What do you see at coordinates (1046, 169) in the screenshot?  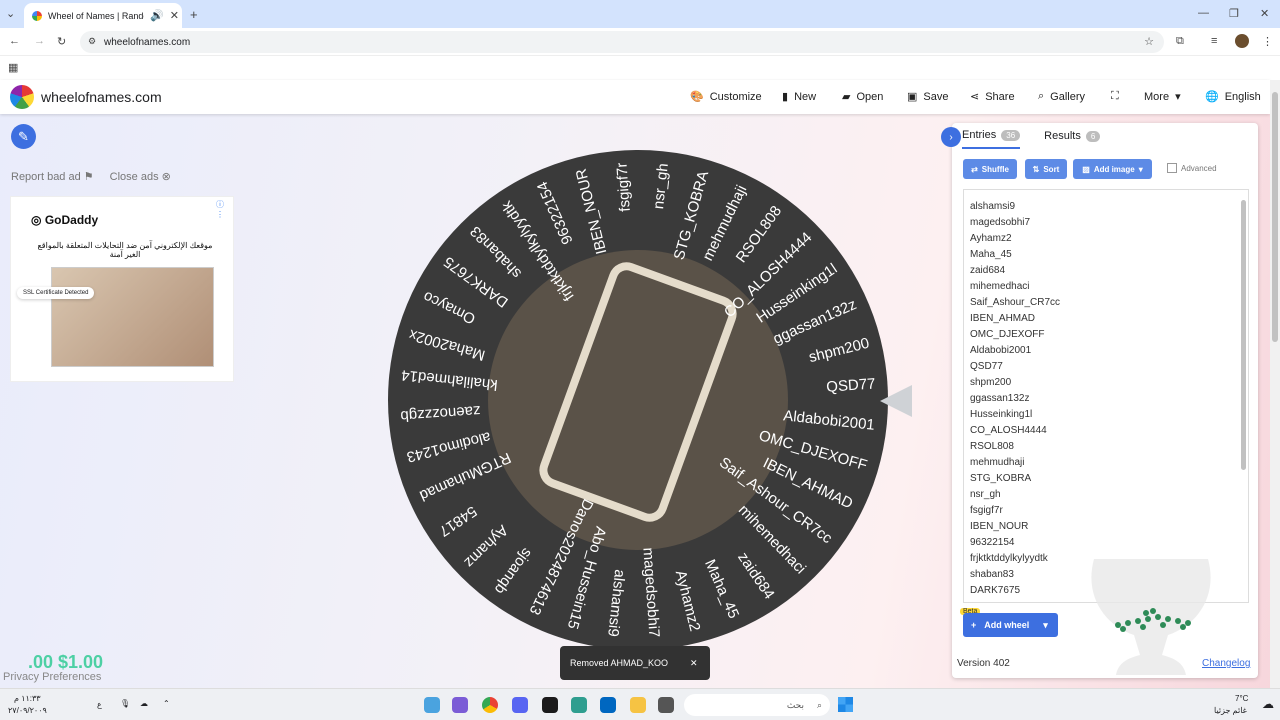 I see `sort-button: ⇅ Sort` at bounding box center [1046, 169].